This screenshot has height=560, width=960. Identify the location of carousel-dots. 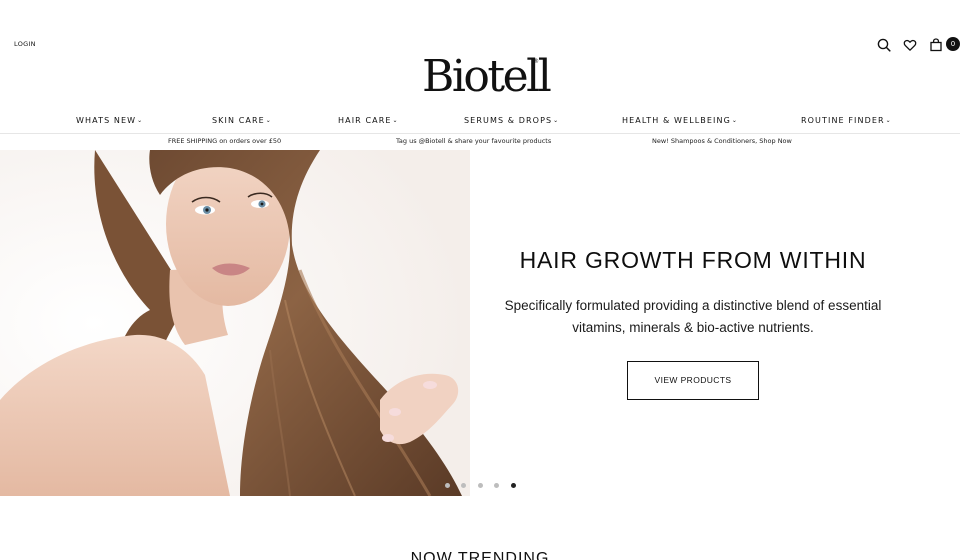
(483, 486).